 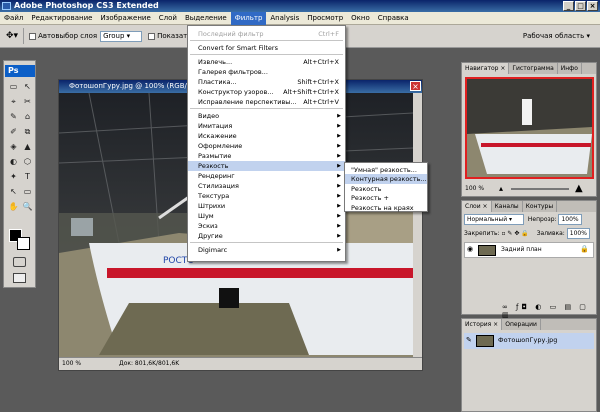 What do you see at coordinates (19, 278) in the screenshot?
I see `screen-mode-icon` at bounding box center [19, 278].